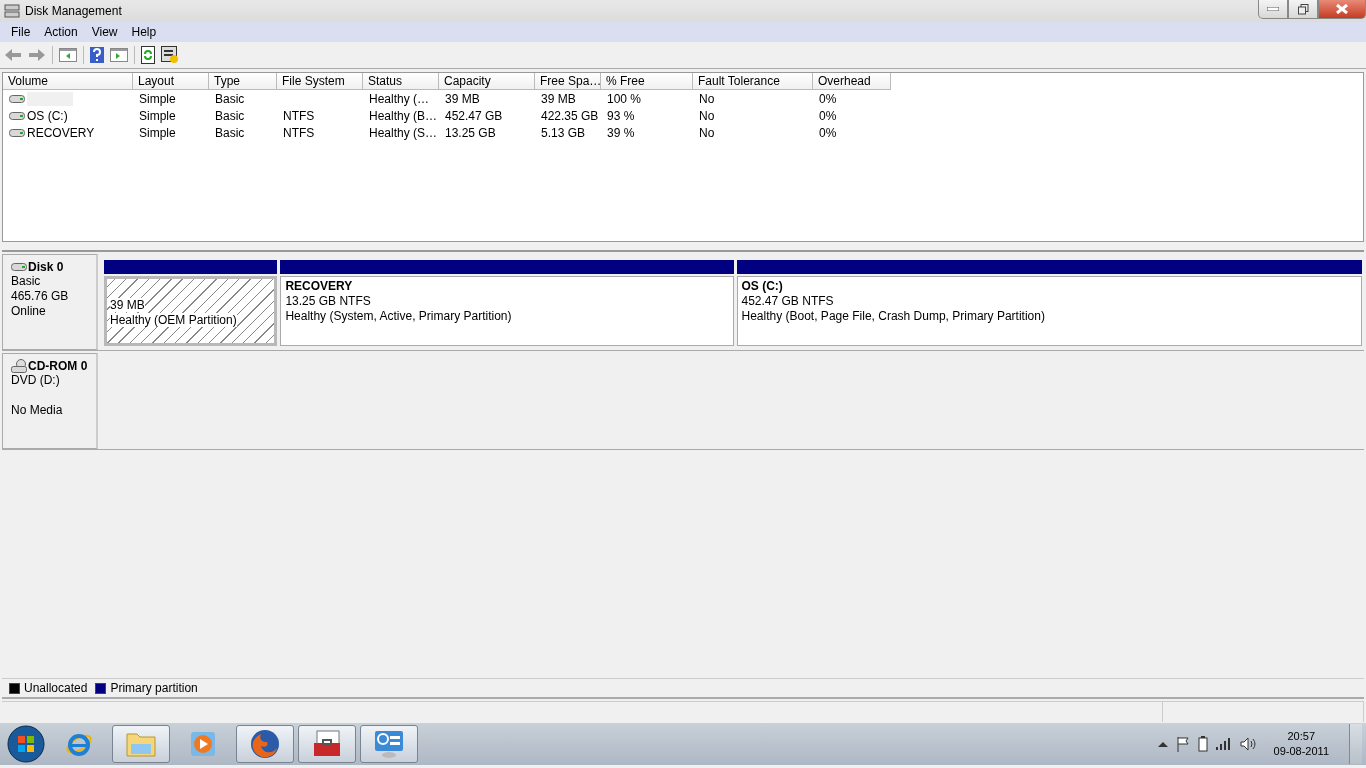  What do you see at coordinates (570, 115) in the screenshot?
I see `table-cell: 422.35 GB` at bounding box center [570, 115].